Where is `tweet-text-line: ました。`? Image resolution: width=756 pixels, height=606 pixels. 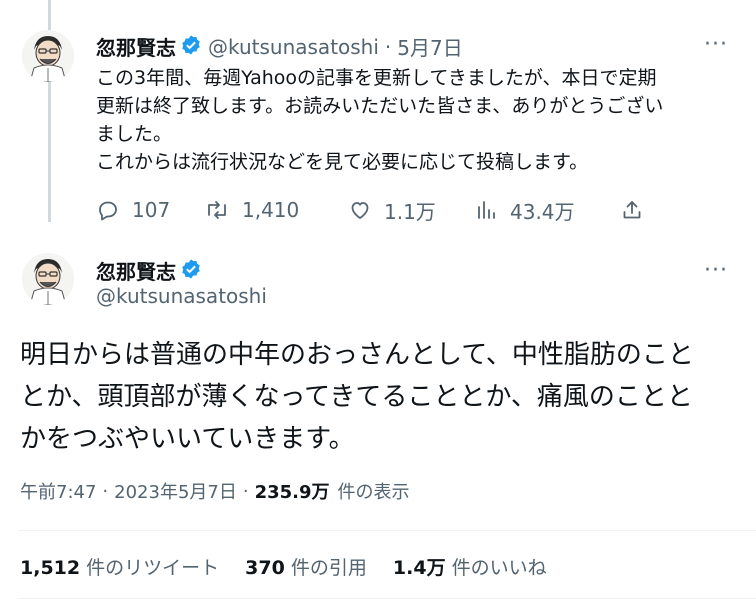 tweet-text-line: ました。 is located at coordinates (134, 134).